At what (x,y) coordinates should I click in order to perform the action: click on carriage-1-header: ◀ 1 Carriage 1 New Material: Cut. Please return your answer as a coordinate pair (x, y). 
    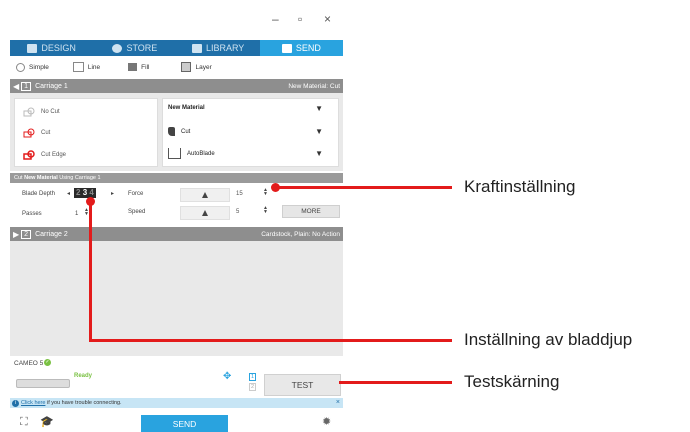
    Looking at the image, I should click on (176, 86).